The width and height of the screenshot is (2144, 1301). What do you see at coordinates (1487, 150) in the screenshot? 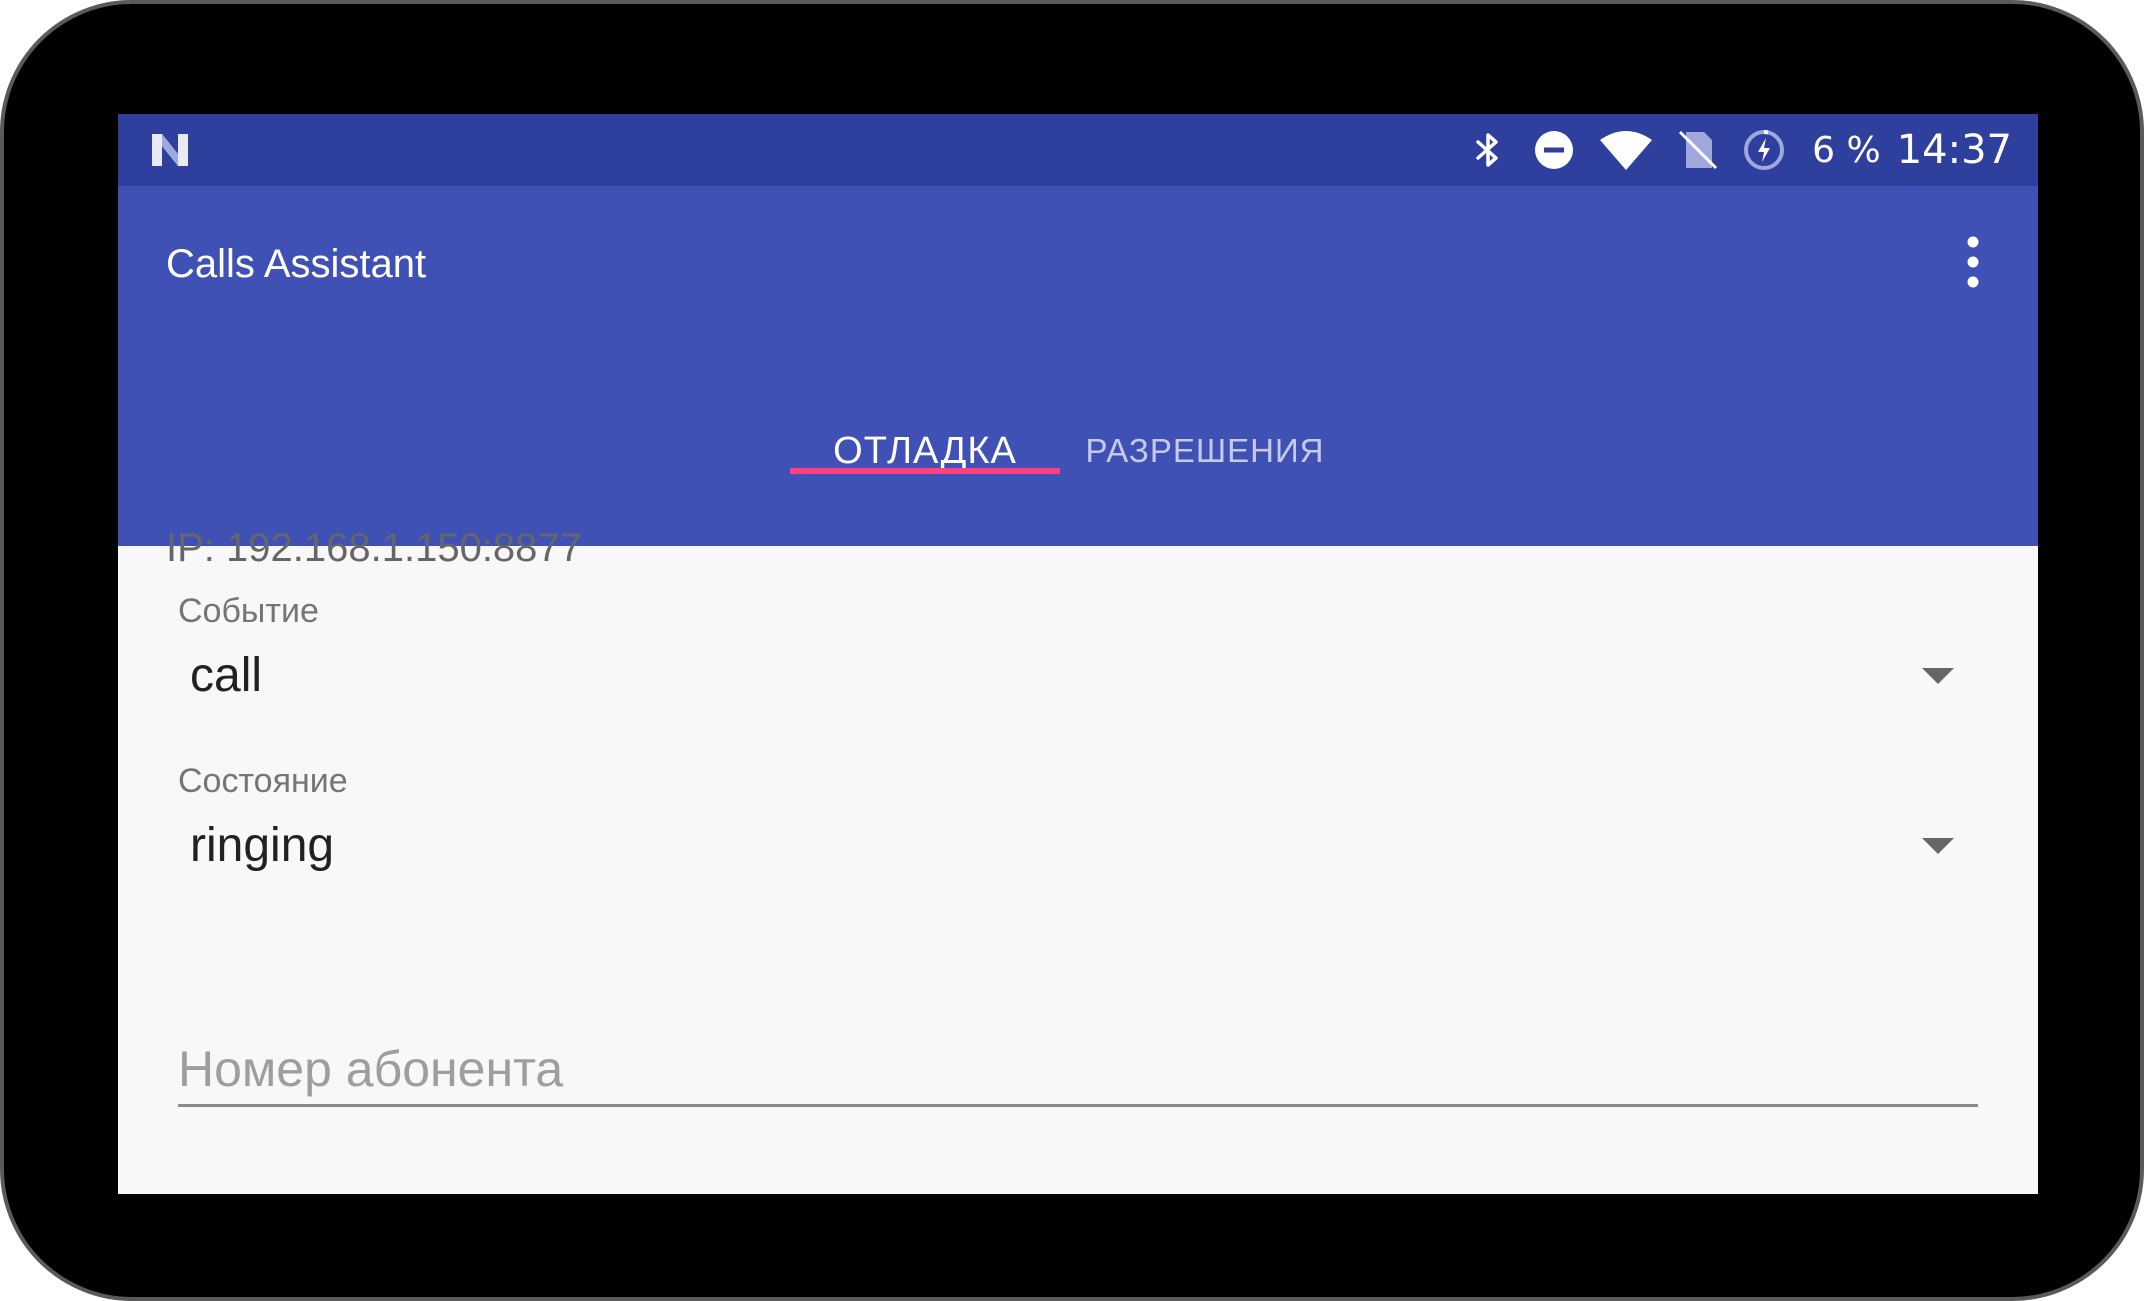
I see `bluetooth-icon` at bounding box center [1487, 150].